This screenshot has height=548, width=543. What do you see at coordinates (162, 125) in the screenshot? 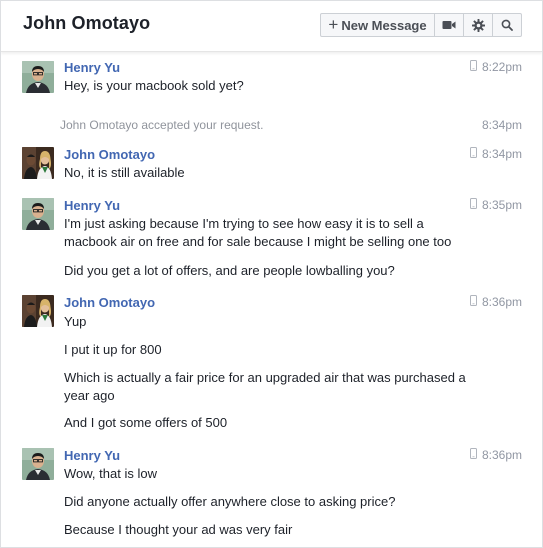
I see `request-accepted-text: John Omotayo accepted your request.` at bounding box center [162, 125].